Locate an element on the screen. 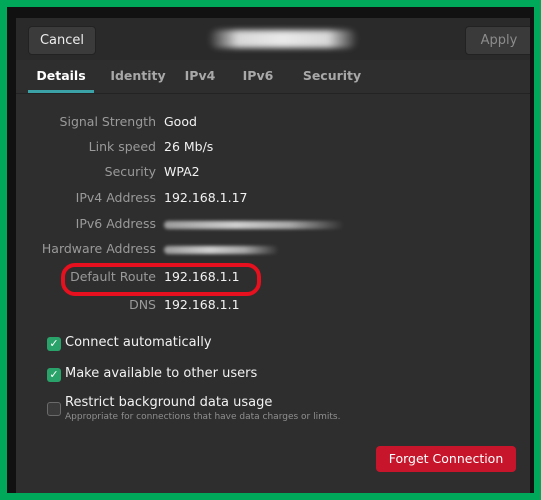  dns-label: DNS is located at coordinates (142, 304).